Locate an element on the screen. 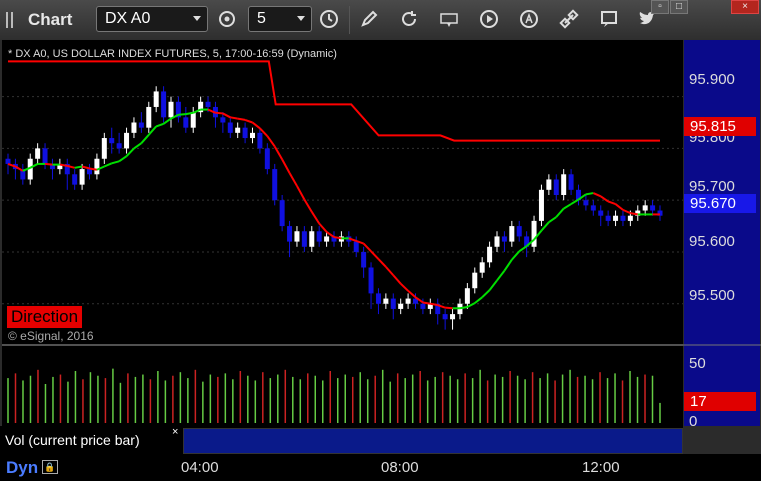 The image size is (761, 481). app-title: Chart is located at coordinates (50, 19).